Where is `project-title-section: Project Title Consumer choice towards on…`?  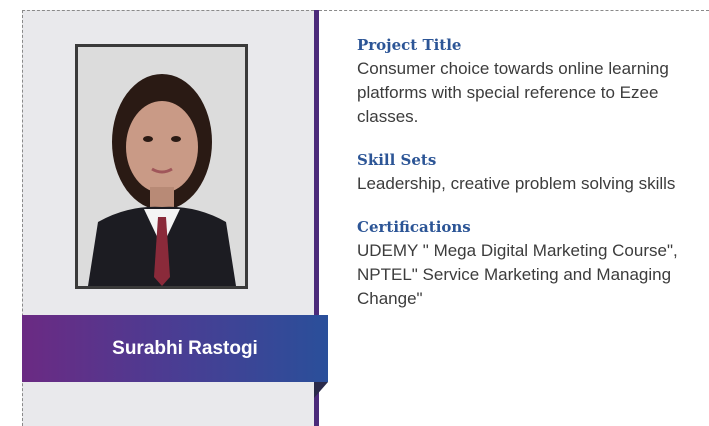
project-title-section: Project Title Consumer choice towards on… is located at coordinates (533, 82).